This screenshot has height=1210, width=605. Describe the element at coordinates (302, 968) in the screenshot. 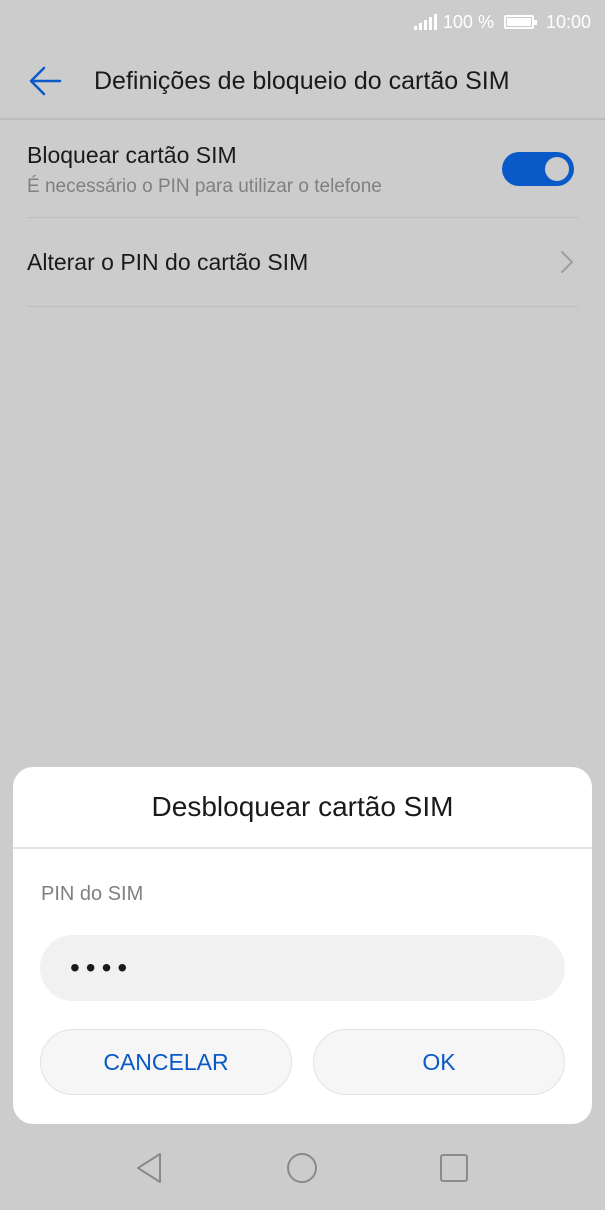

I see `pin-input: ••••` at that location.